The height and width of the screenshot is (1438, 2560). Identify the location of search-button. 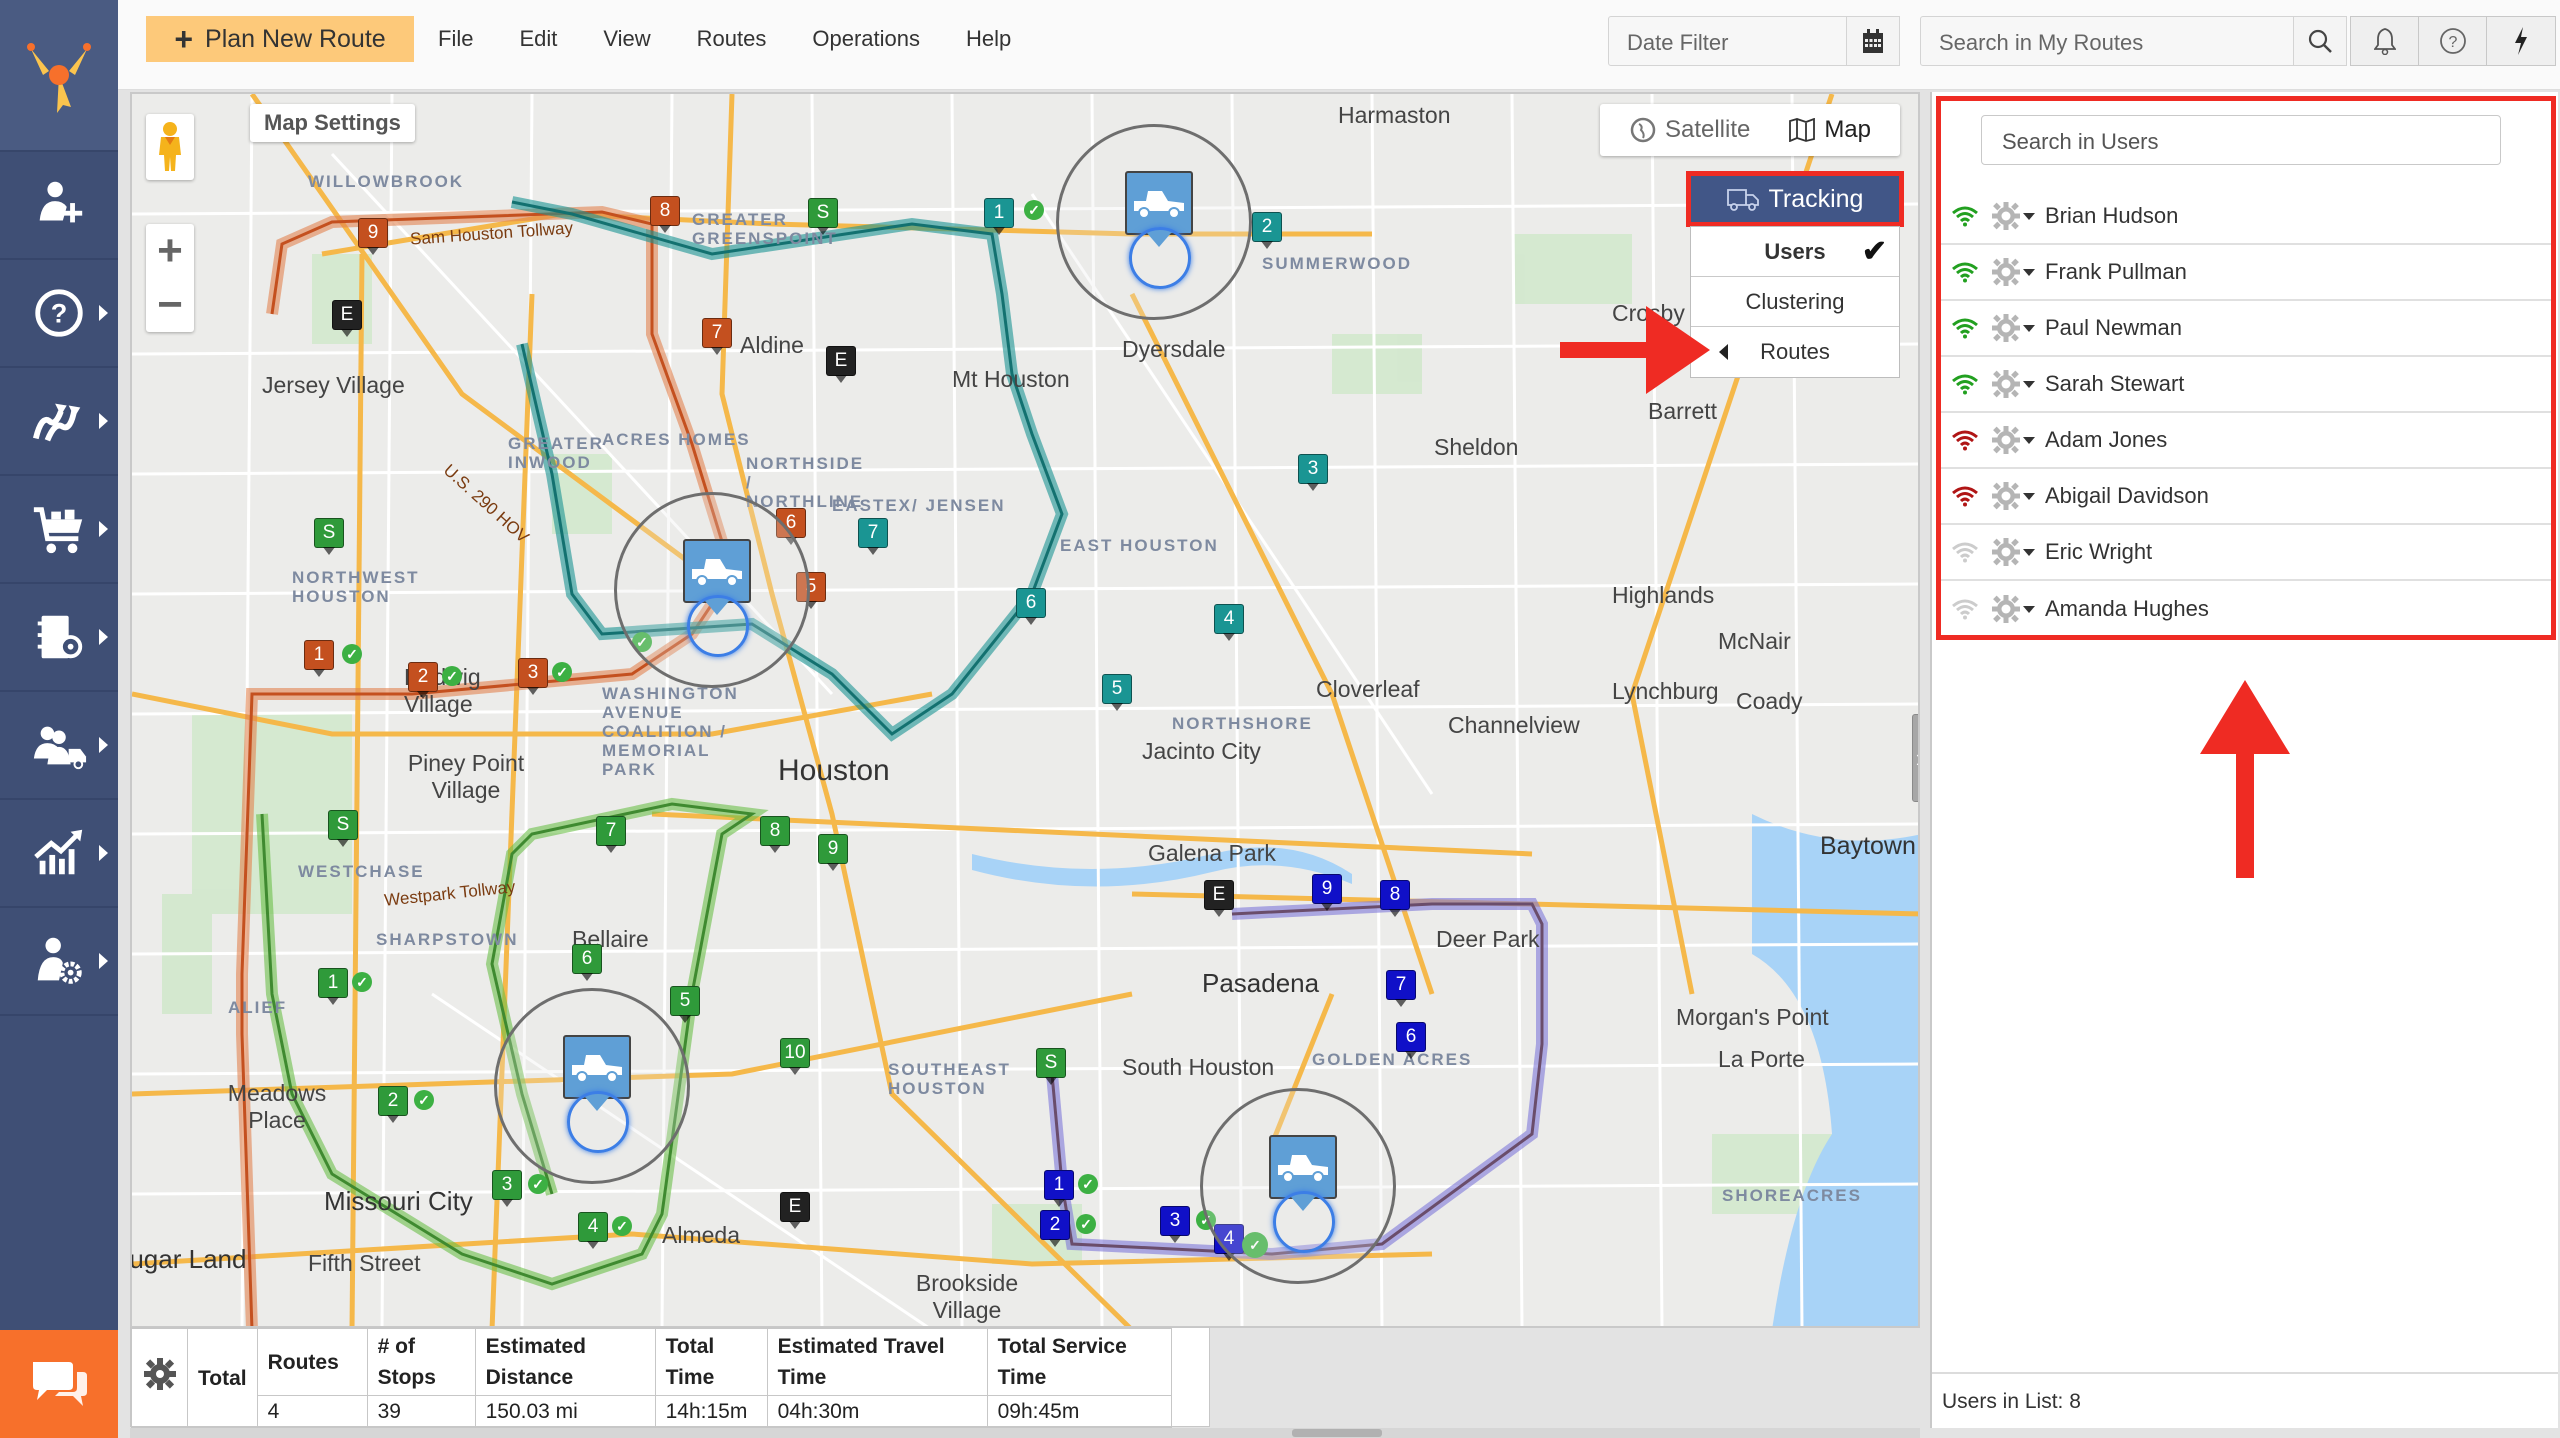
(2320, 41).